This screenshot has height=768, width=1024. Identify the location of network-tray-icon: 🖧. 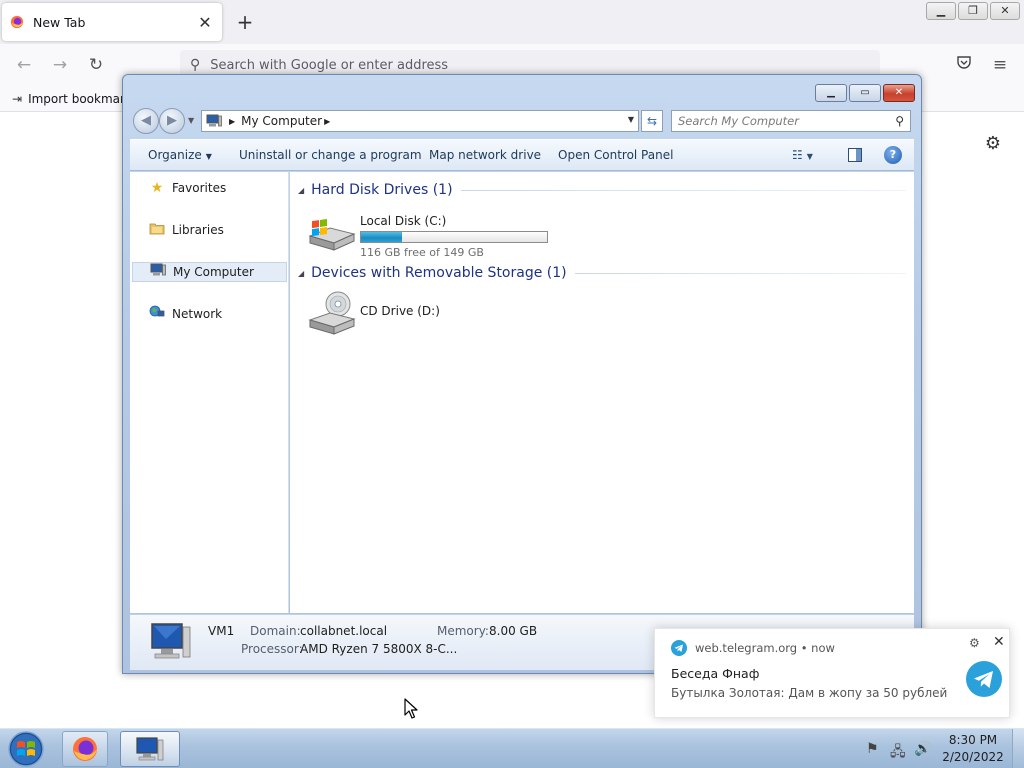
(898, 753).